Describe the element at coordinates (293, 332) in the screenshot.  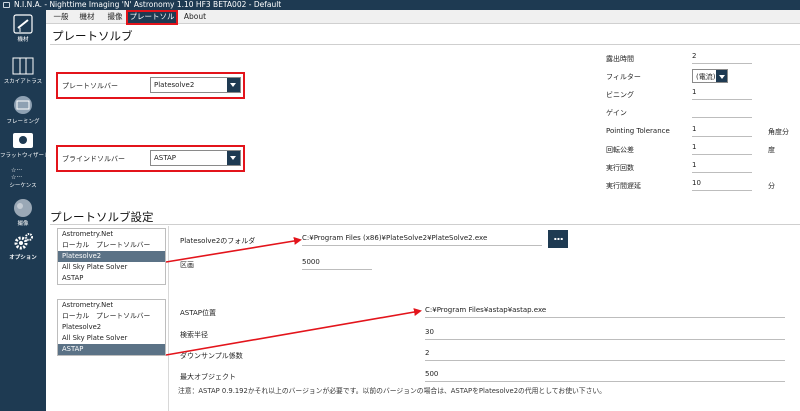
I see `arrow-to-astap-location` at that location.